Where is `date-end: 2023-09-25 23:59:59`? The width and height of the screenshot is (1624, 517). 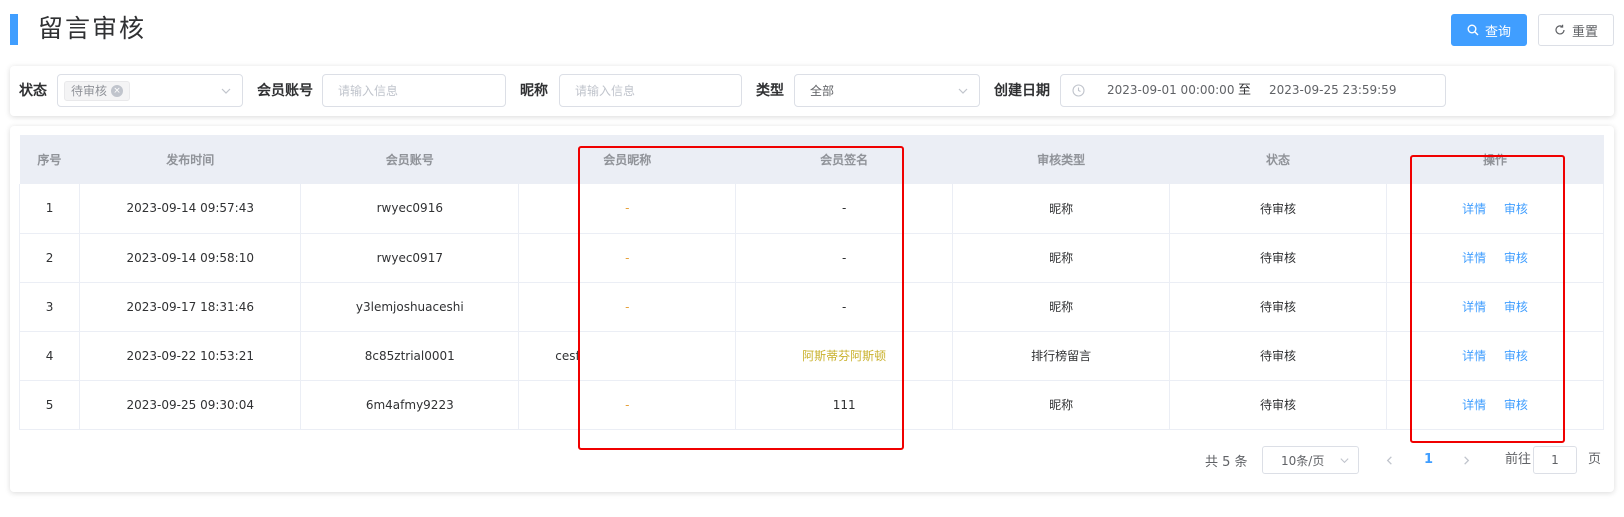
date-end: 2023-09-25 23:59:59 is located at coordinates (1332, 90).